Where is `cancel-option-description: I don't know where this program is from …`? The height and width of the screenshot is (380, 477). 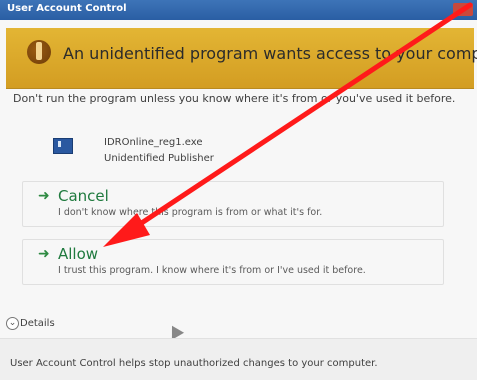 cancel-option-description: I don't know where this program is from … is located at coordinates (190, 212).